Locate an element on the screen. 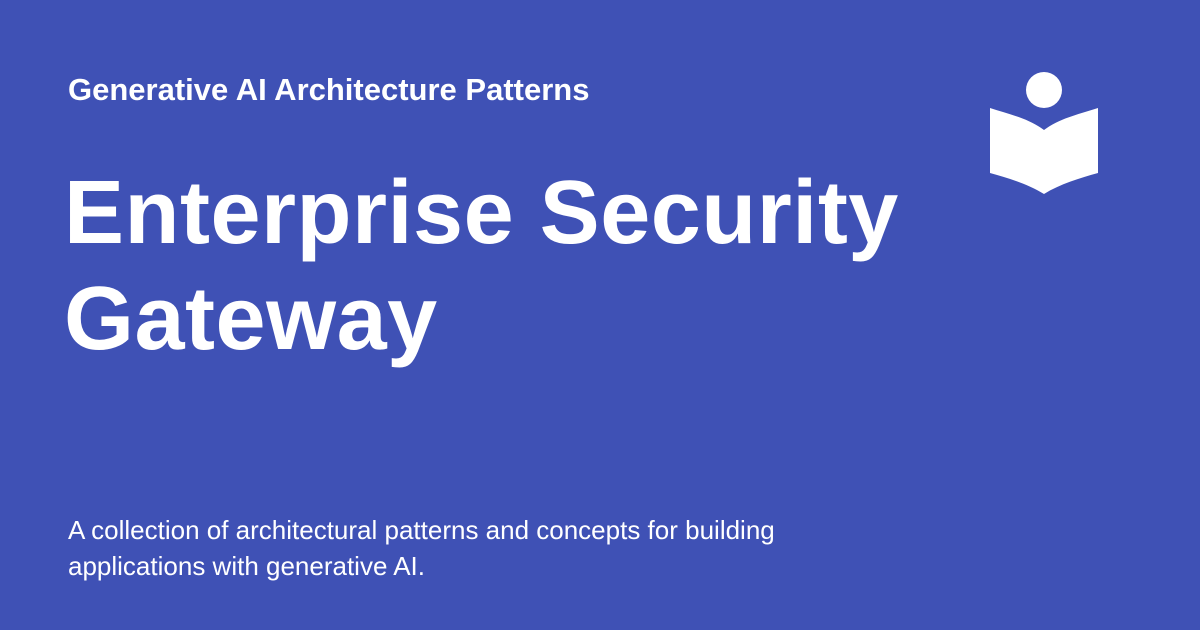  site-name: Generative AI Architecture Patterns is located at coordinates (329, 89).